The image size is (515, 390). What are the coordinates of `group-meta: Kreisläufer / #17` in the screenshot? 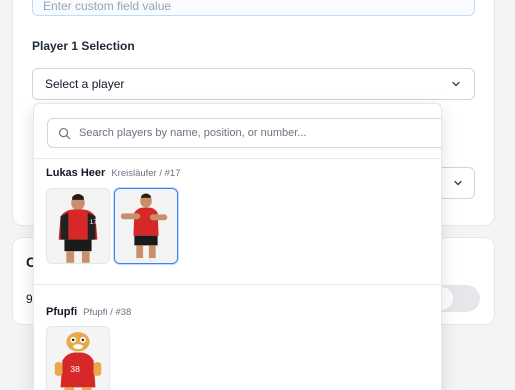 It's located at (146, 173).